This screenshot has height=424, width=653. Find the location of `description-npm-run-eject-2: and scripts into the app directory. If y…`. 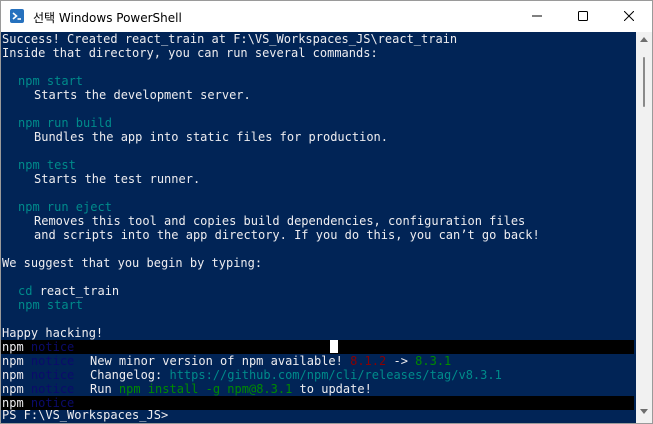

description-npm-run-eject-2: and scripts into the app directory. If y… is located at coordinates (287, 235).